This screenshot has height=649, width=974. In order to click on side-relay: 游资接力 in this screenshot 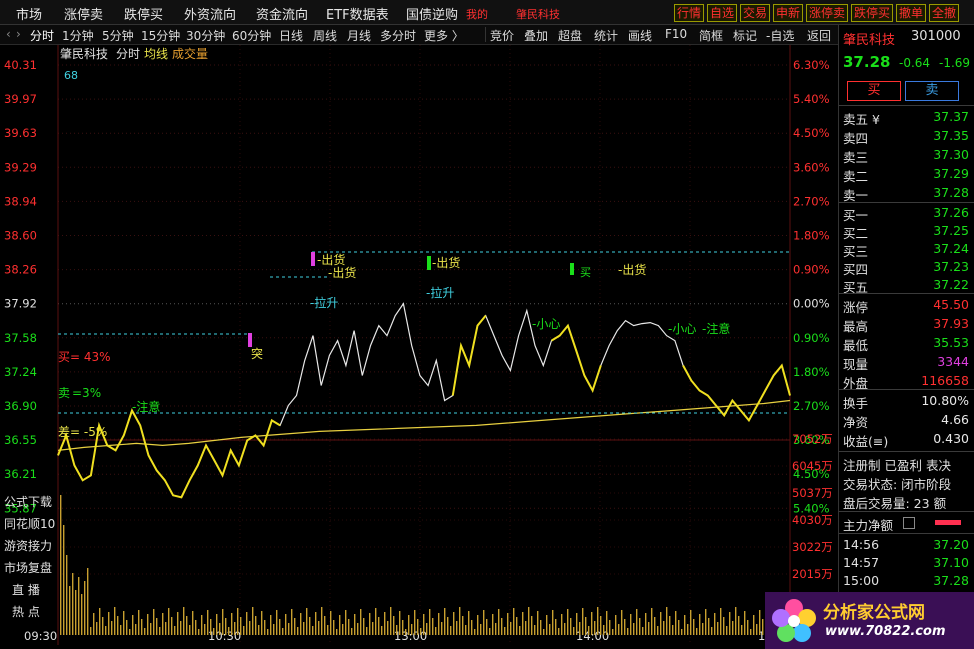, I will do `click(28, 545)`.